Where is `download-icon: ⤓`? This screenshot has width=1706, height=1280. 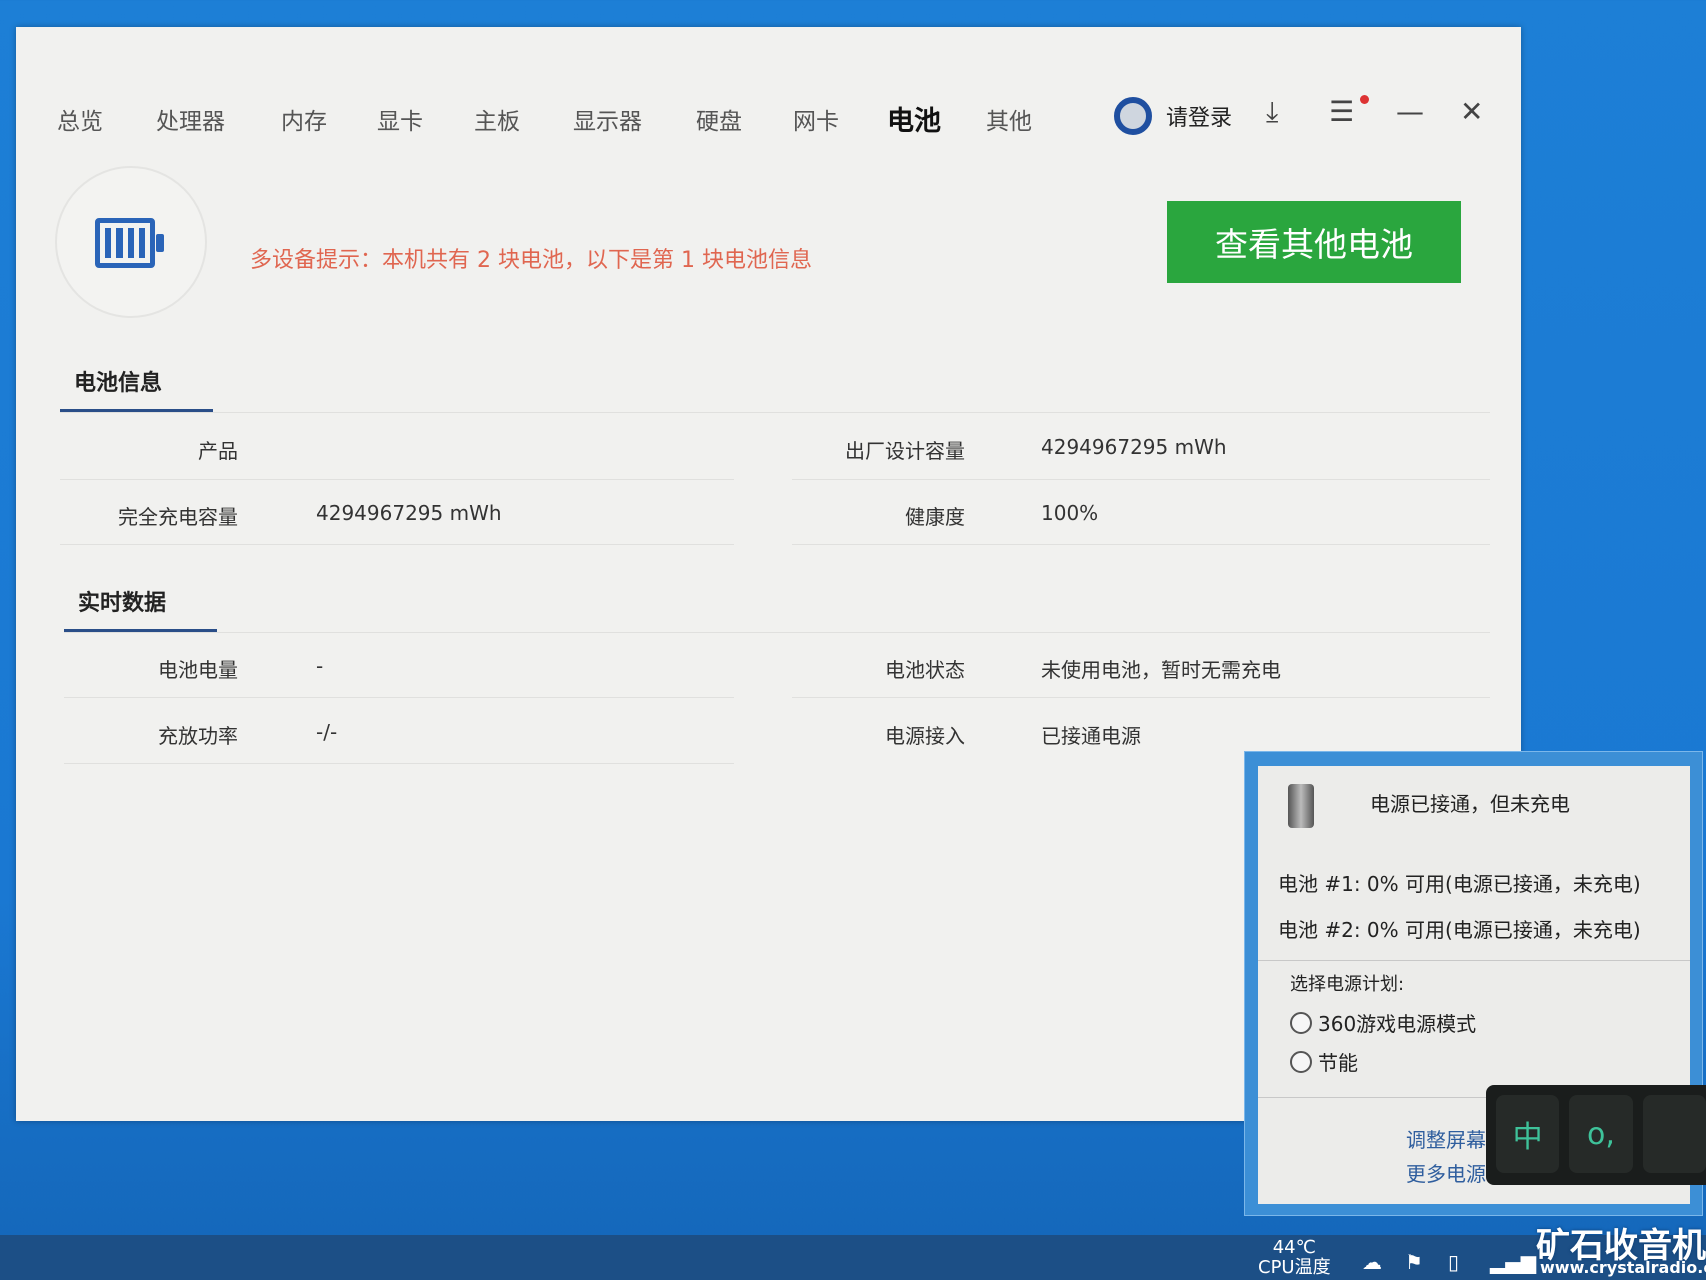
download-icon: ⤓ is located at coordinates (1272, 112).